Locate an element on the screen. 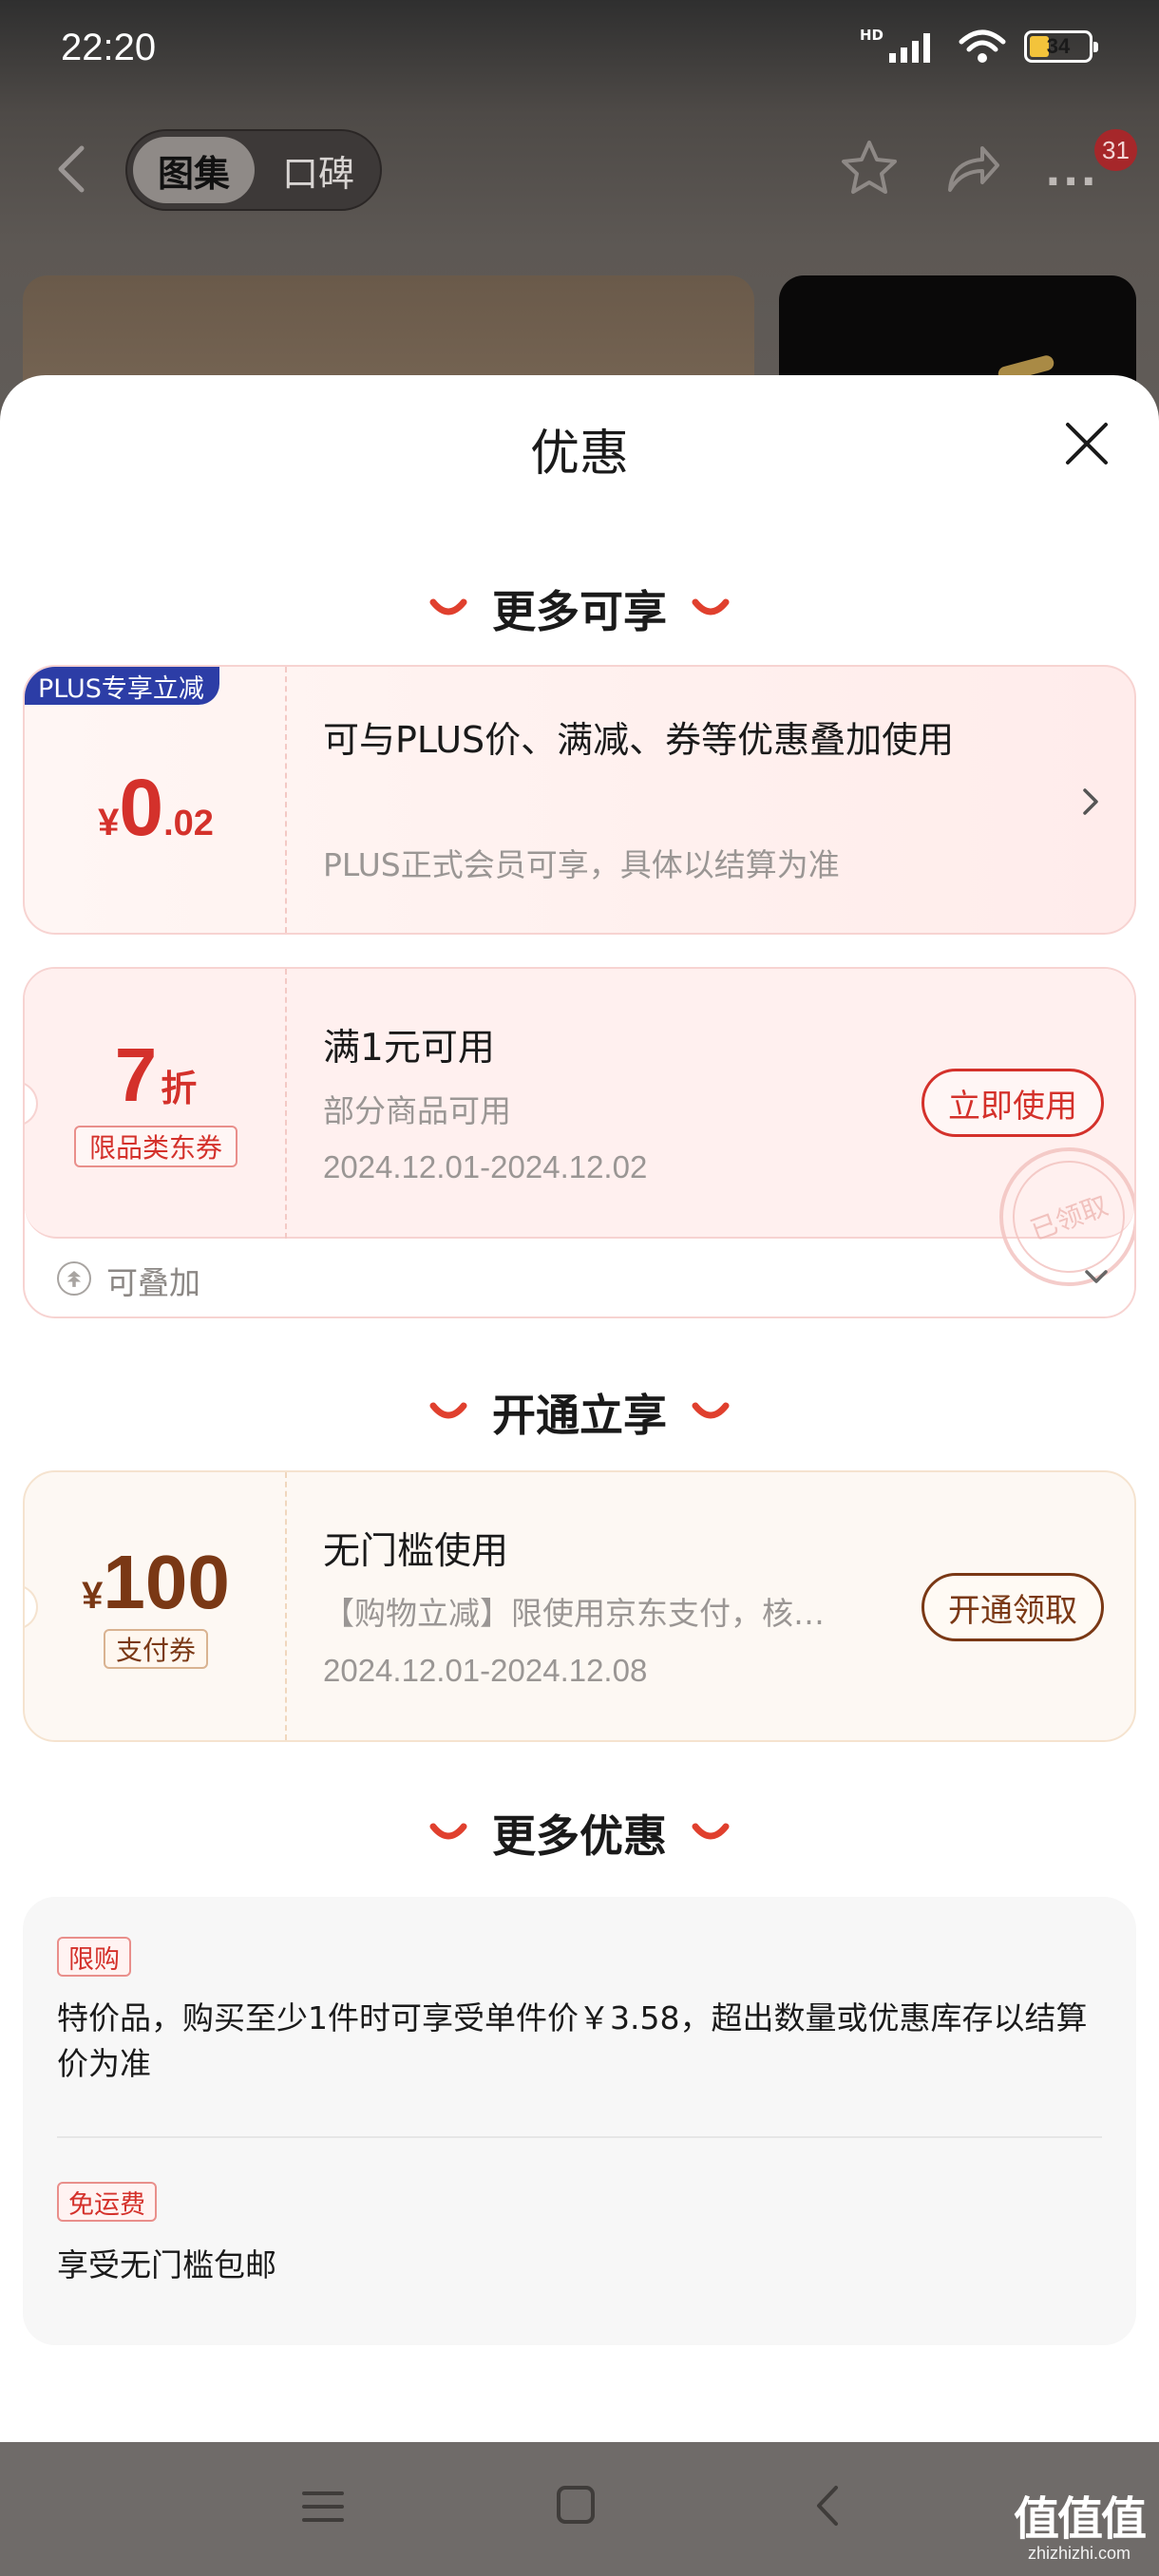 Image resolution: width=1159 pixels, height=2576 pixels. stackable-icon is located at coordinates (74, 1278).